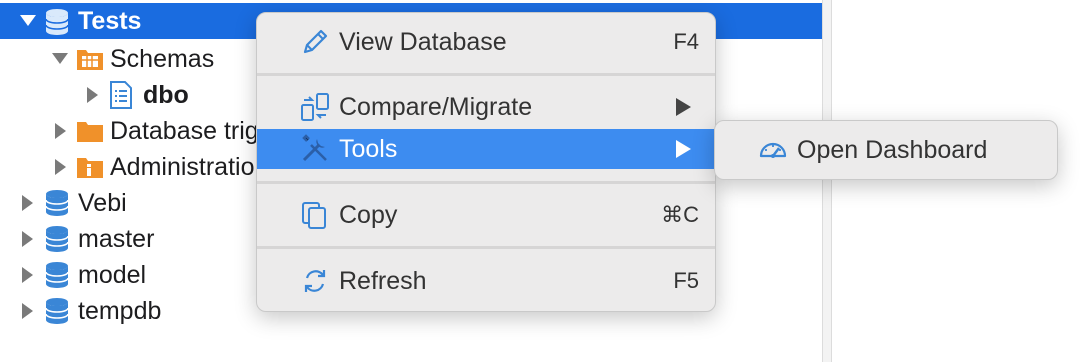  Describe the element at coordinates (121, 95) in the screenshot. I see `schema-doc-icon` at that location.